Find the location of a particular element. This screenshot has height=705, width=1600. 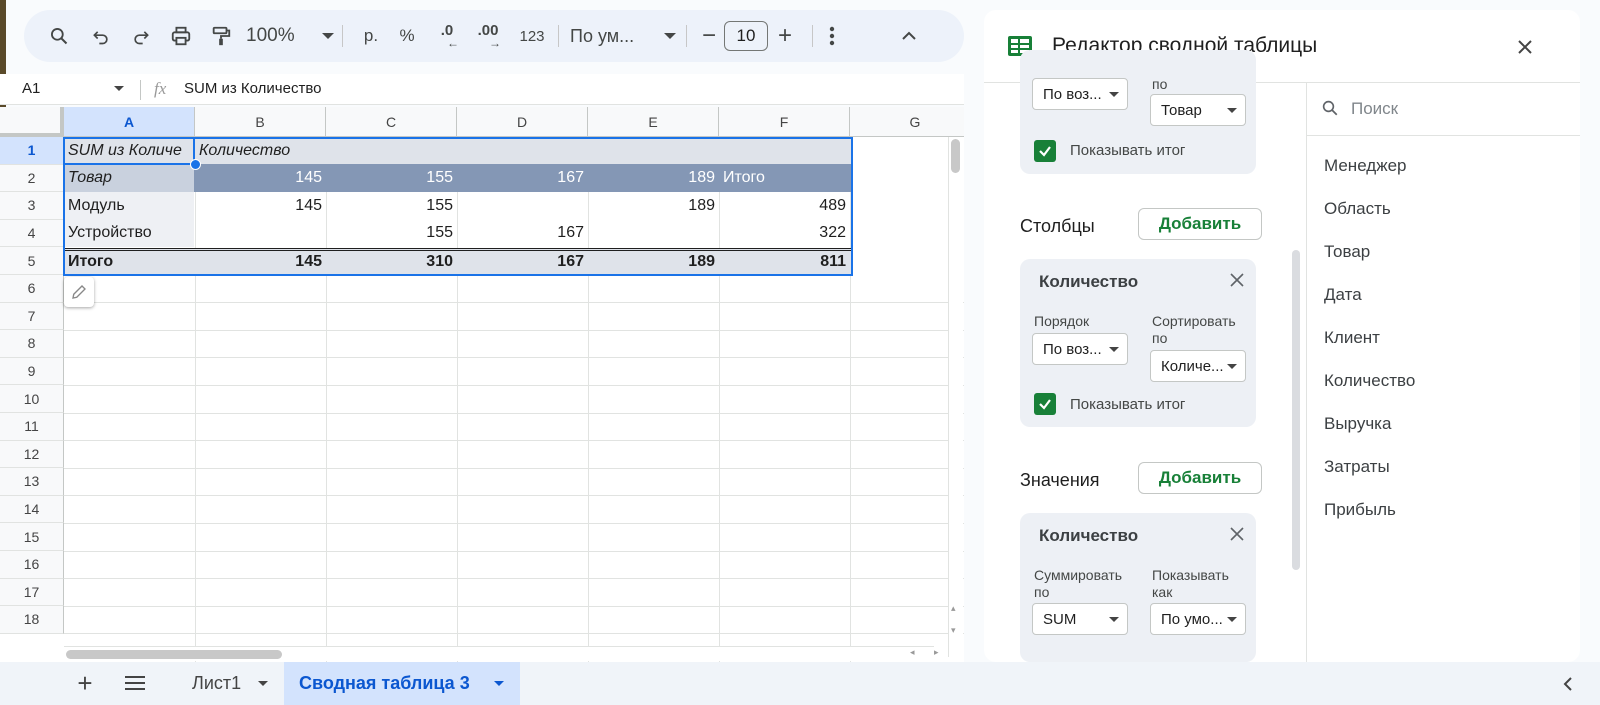

undo-icon is located at coordinates (100, 38).